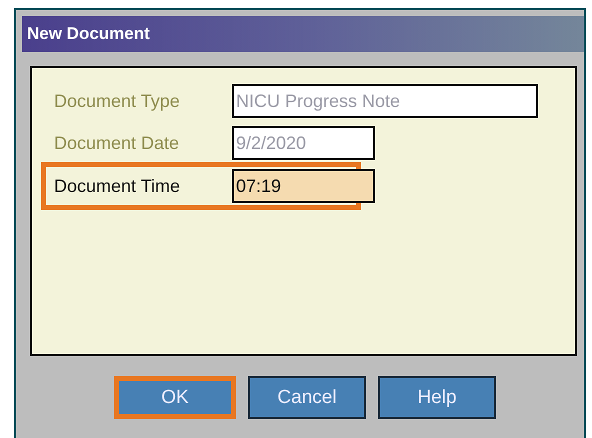 This screenshot has height=438, width=592. Describe the element at coordinates (88, 34) in the screenshot. I see `window-title: New Document` at that location.